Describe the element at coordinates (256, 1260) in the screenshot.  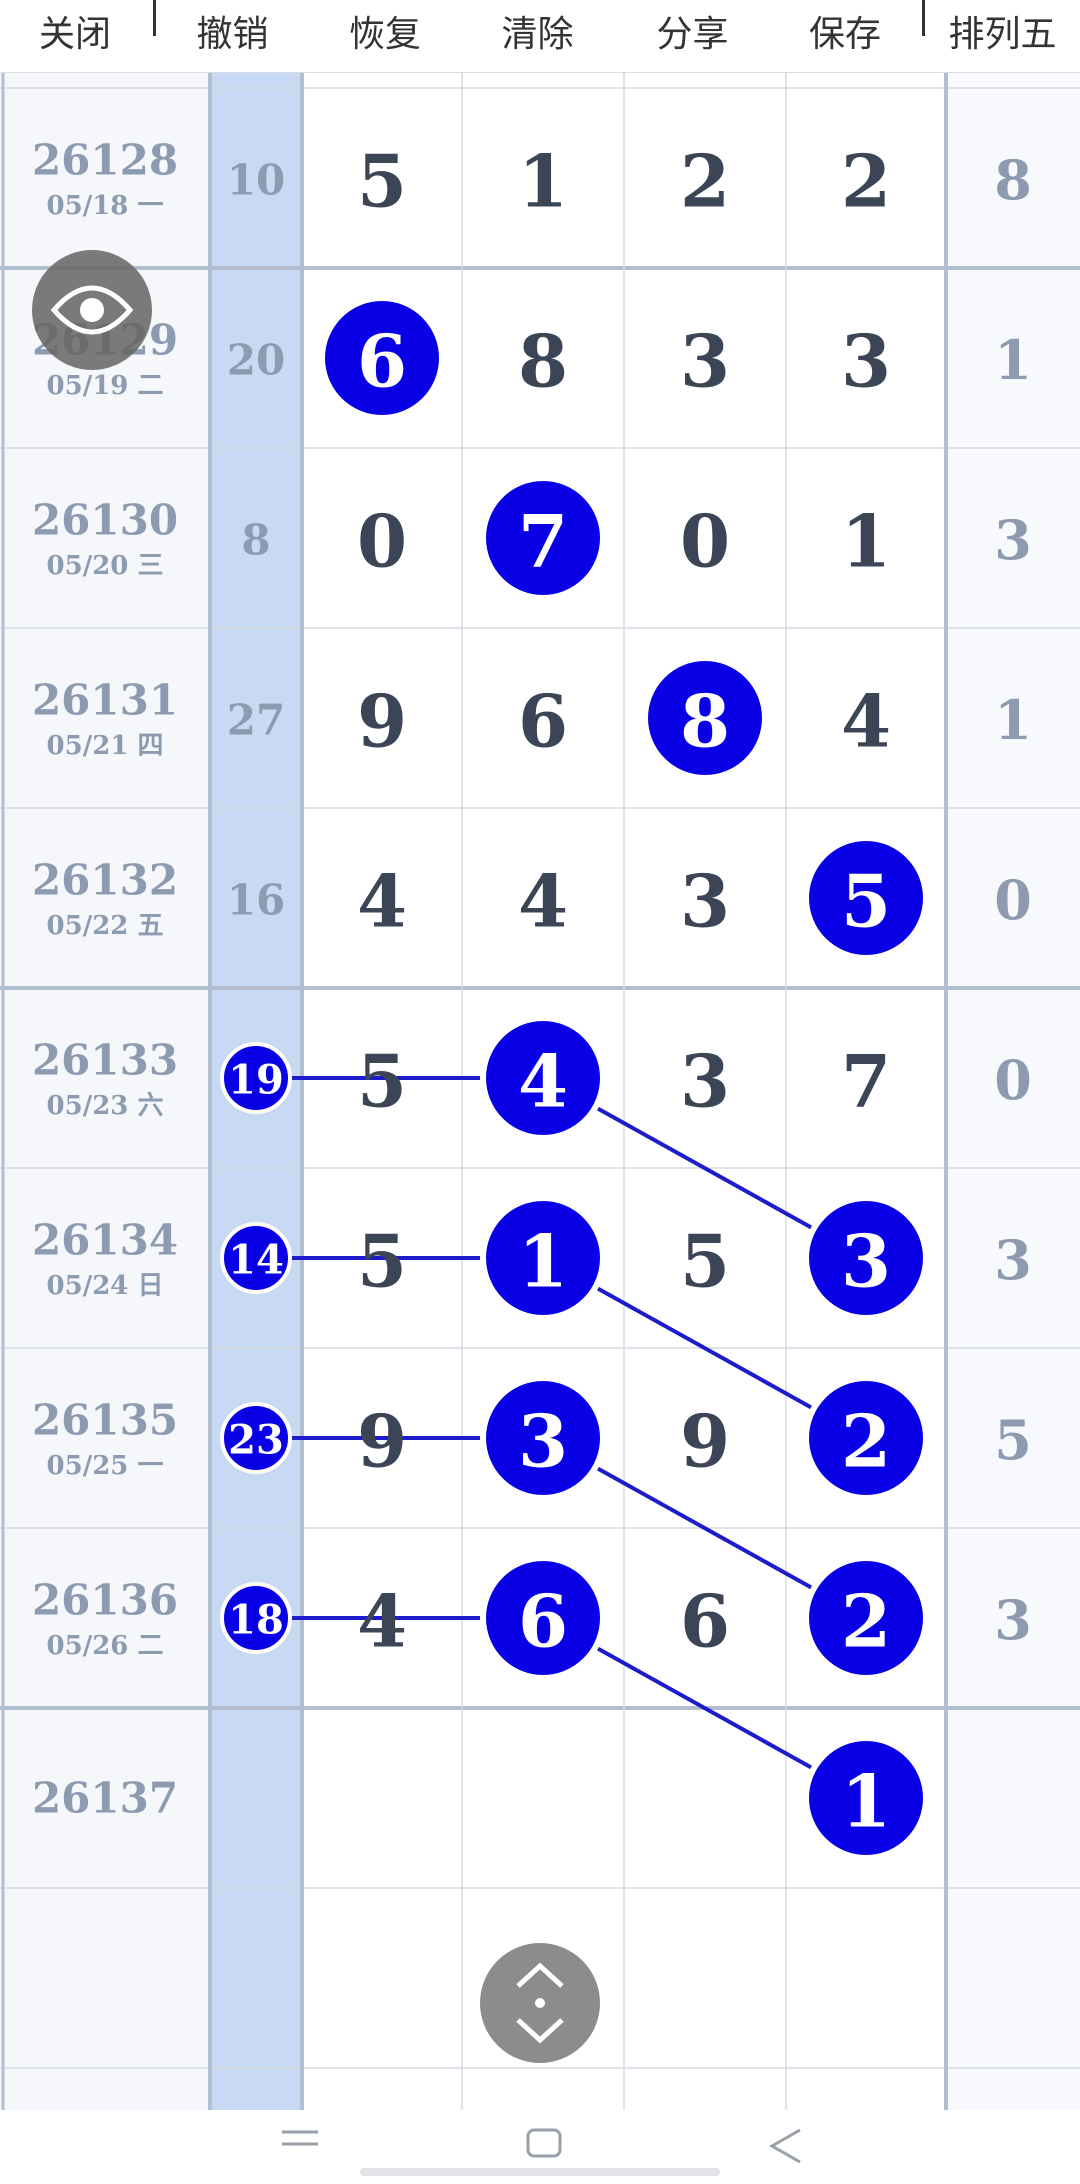
I see `sum-value: 14` at that location.